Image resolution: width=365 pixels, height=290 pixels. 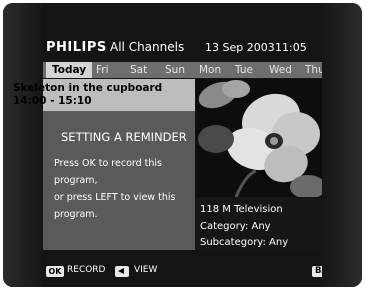 What do you see at coordinates (69, 70) in the screenshot?
I see `day-tab-today: Today` at bounding box center [69, 70].